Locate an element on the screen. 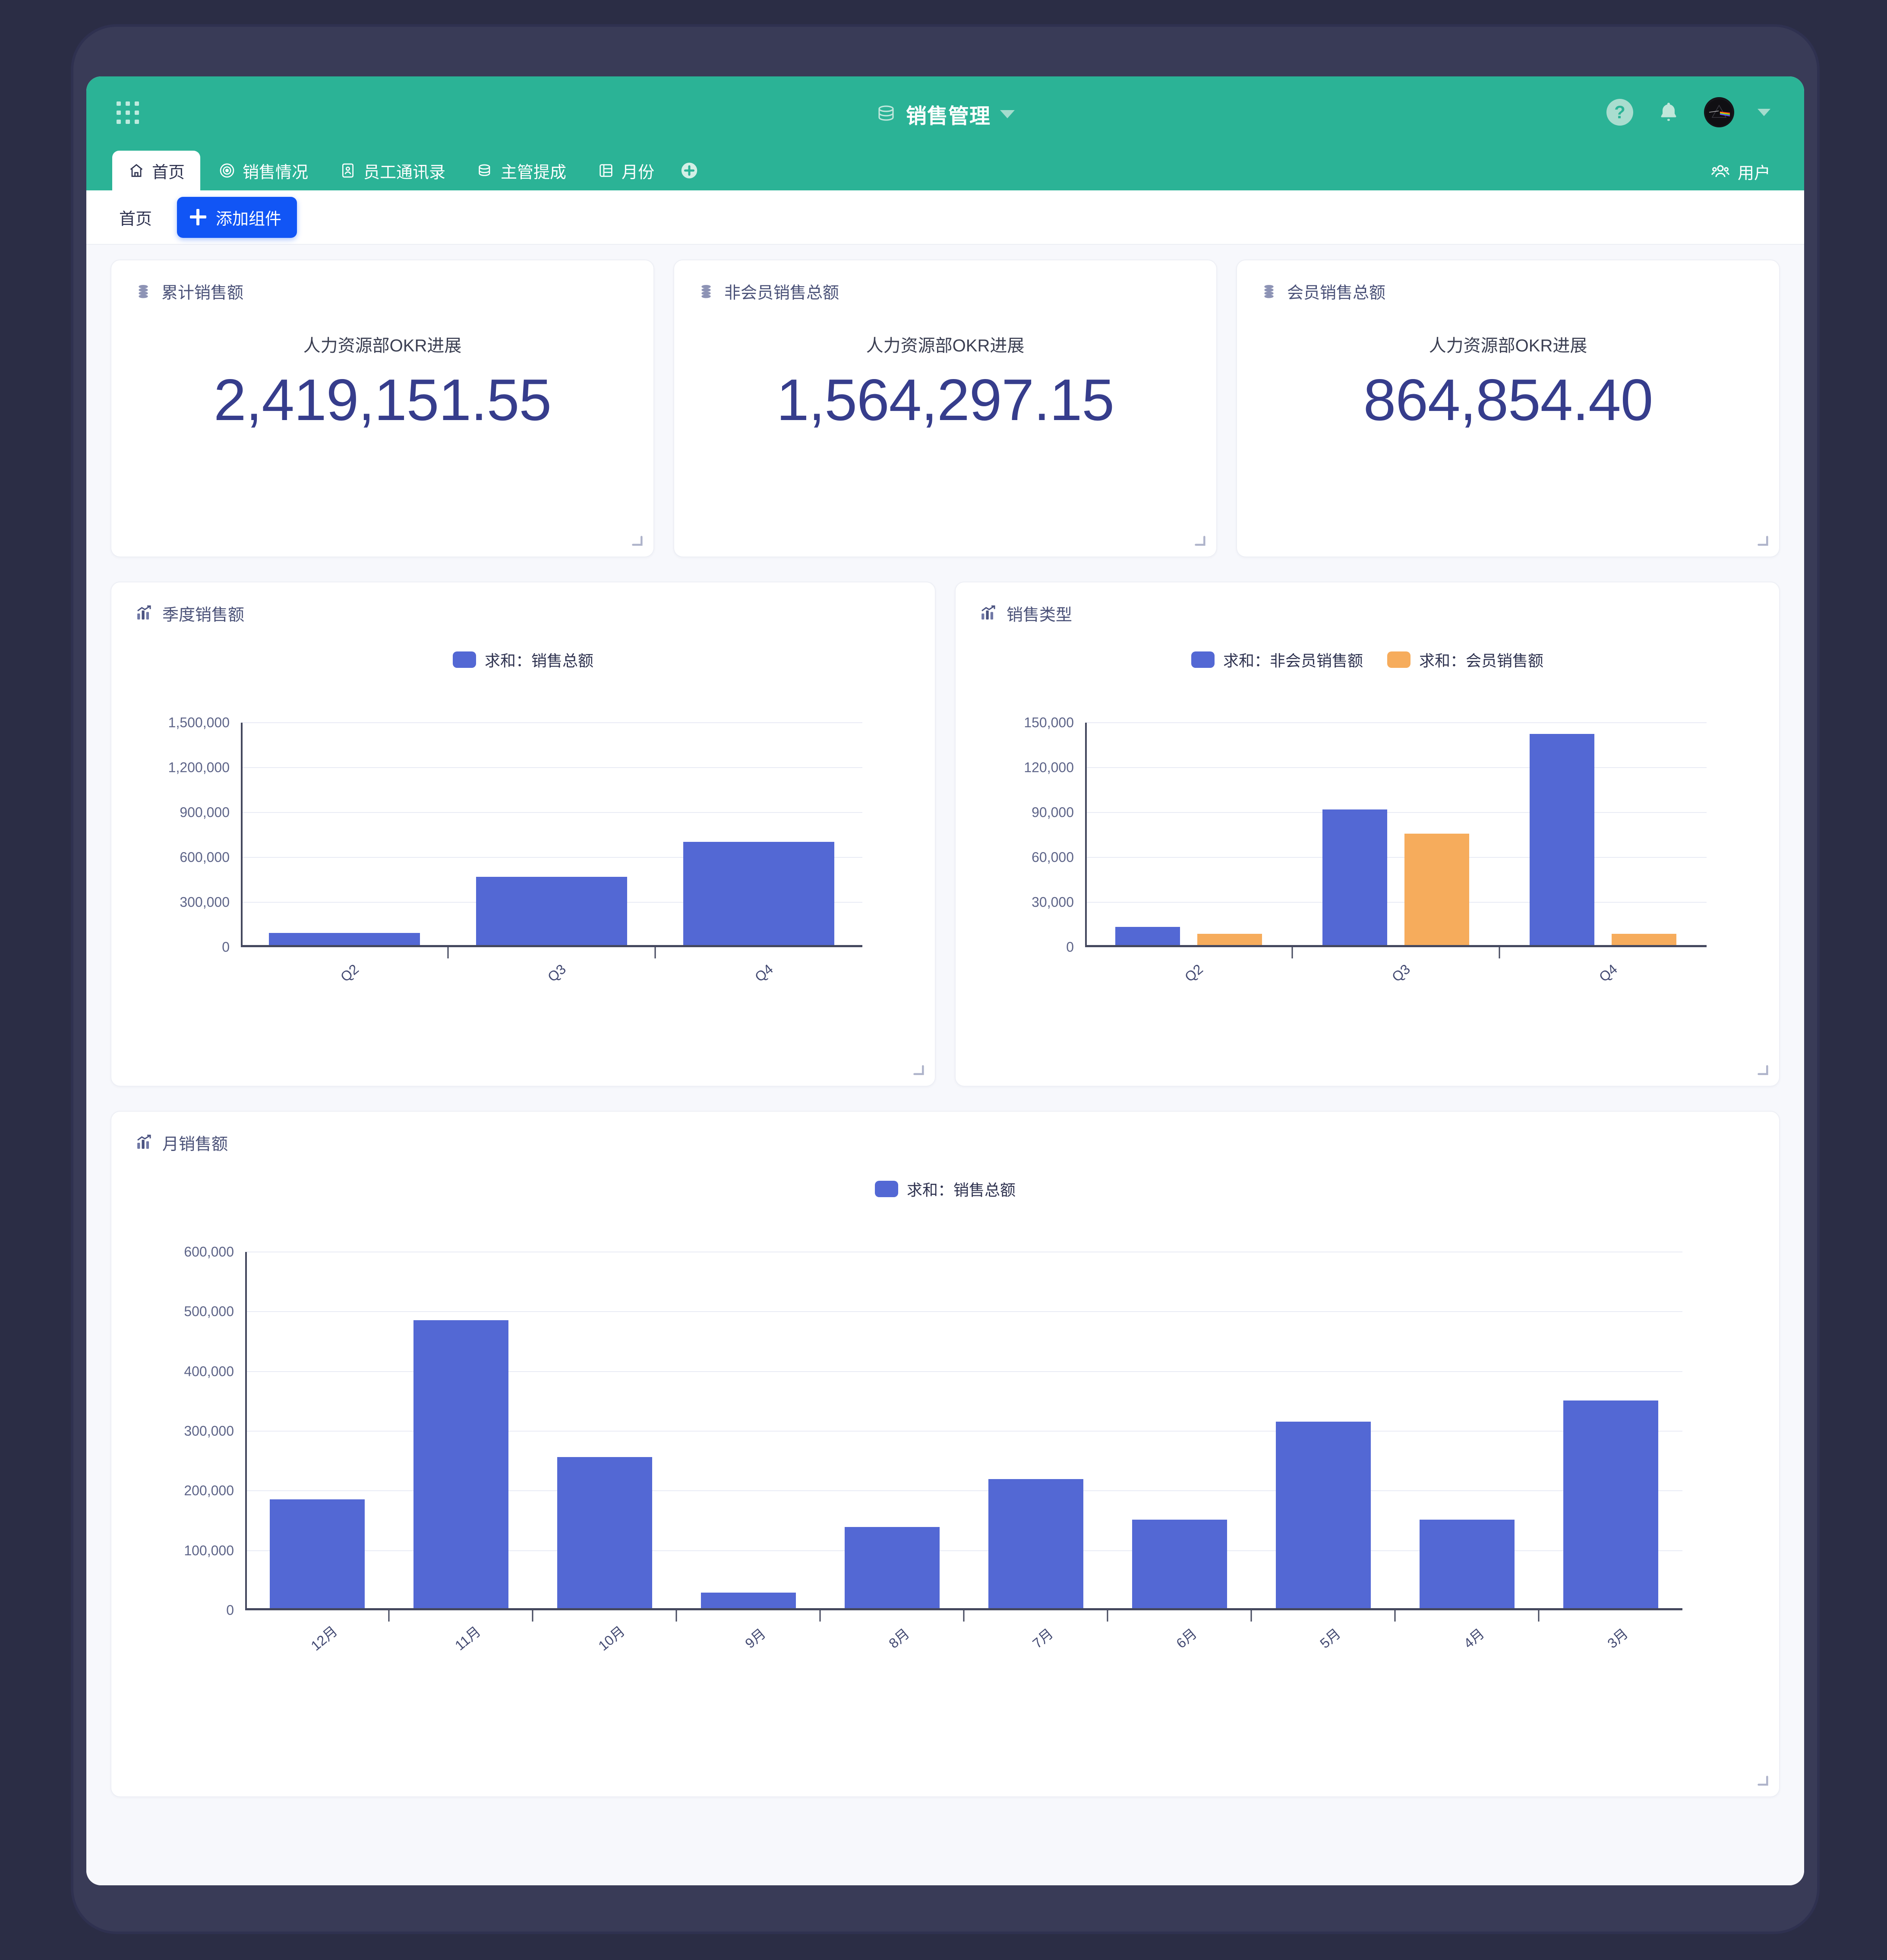 The image size is (1887, 1960). tab-manager-commission: 主管提成 is located at coordinates (522, 171).